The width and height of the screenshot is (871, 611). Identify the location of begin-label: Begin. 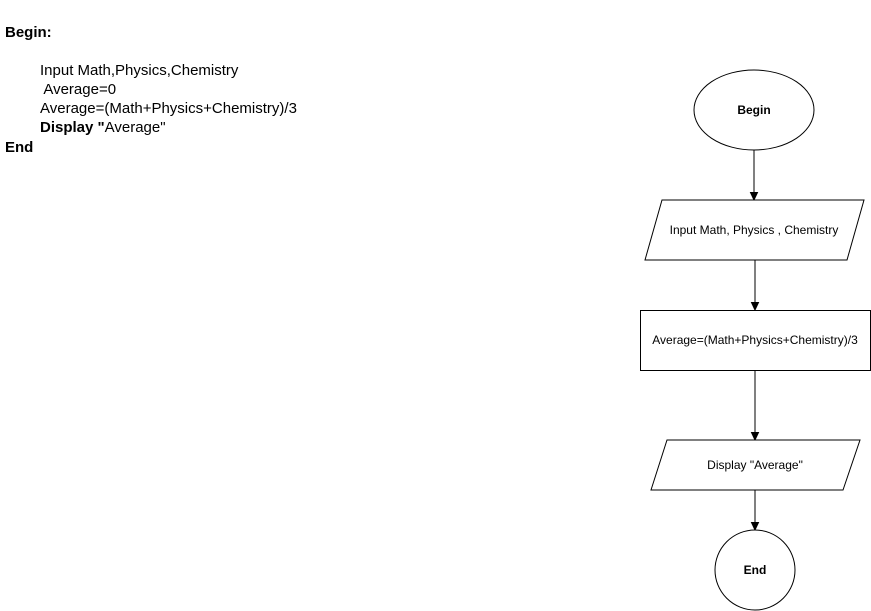
(753, 110).